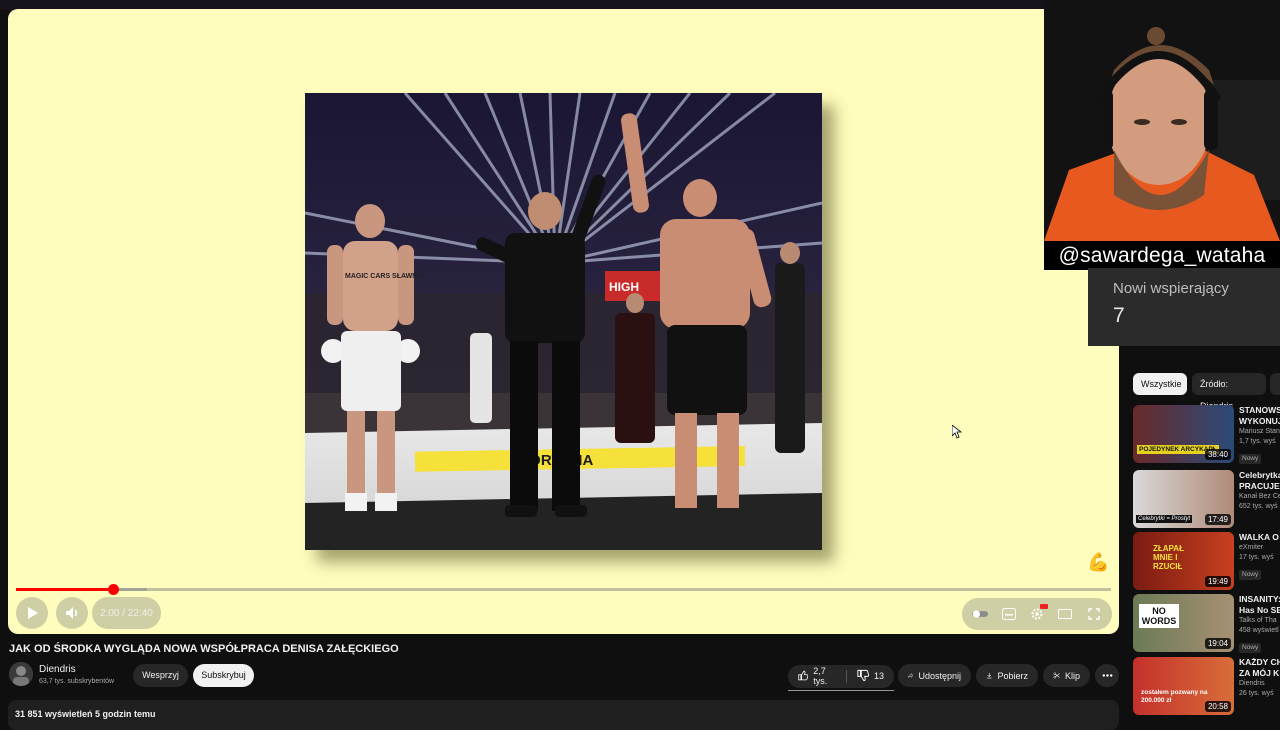  What do you see at coordinates (1259, 486) in the screenshot?
I see `video-title-line2: PRACUJE A` at bounding box center [1259, 486].